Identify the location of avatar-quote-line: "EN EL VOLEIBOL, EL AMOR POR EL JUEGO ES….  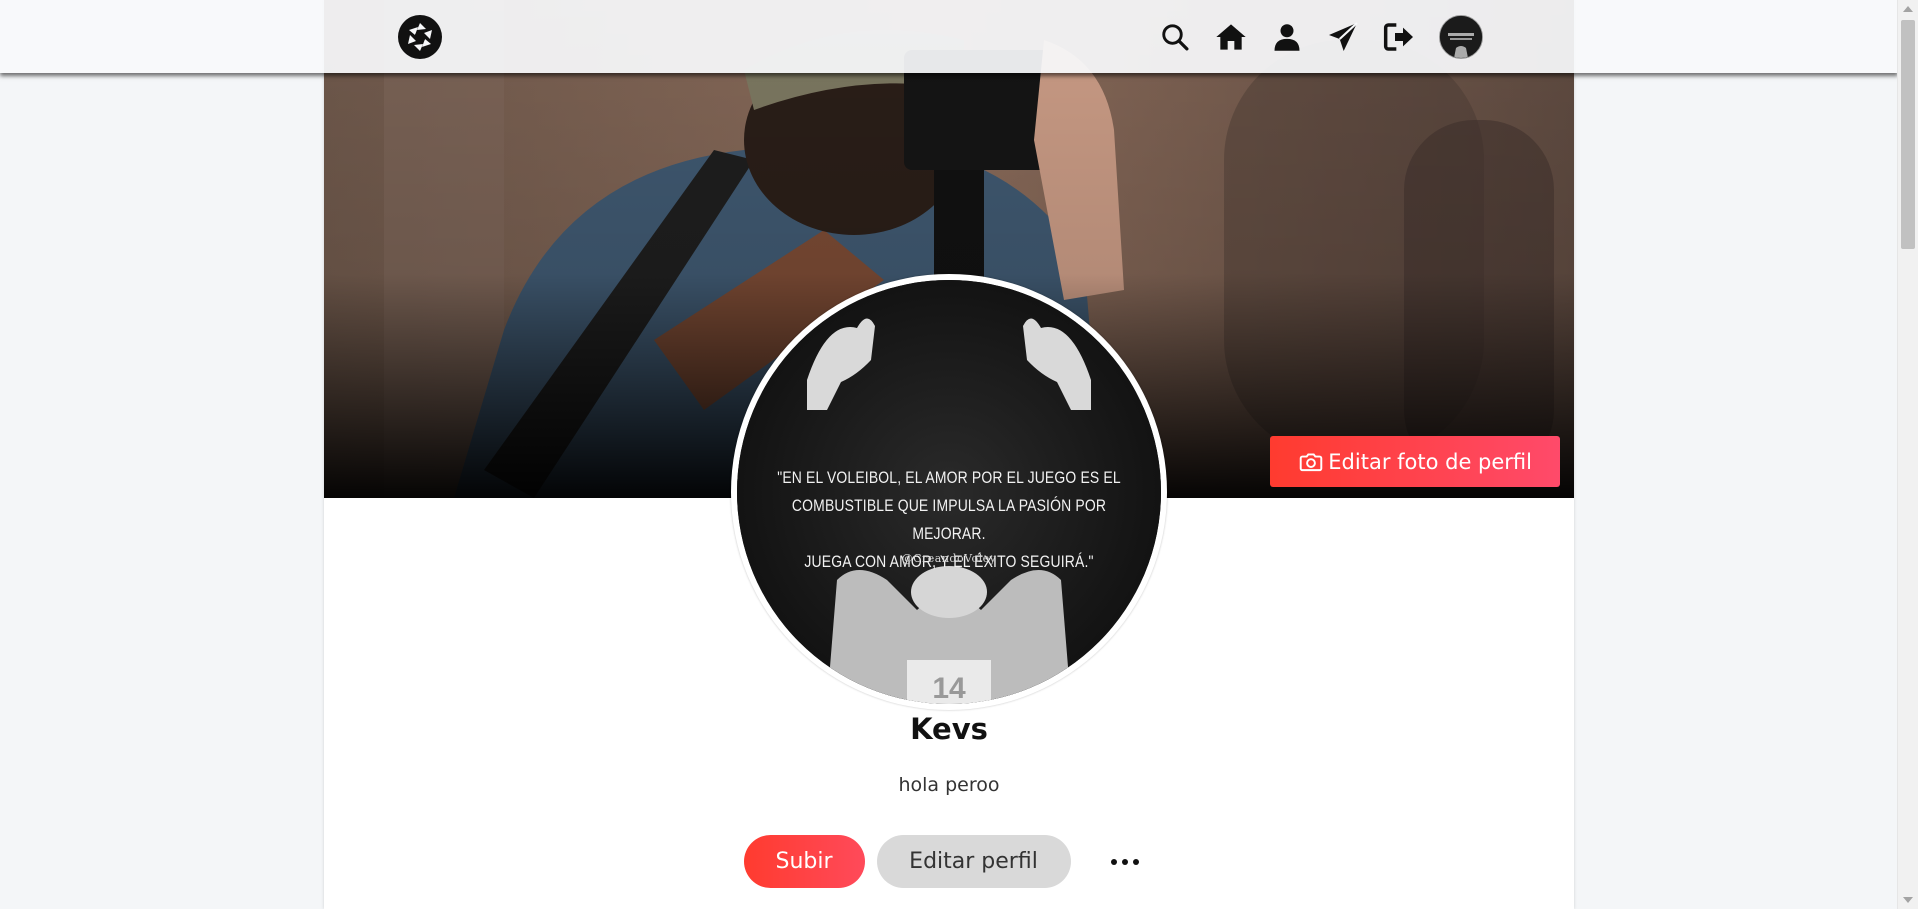
(949, 477).